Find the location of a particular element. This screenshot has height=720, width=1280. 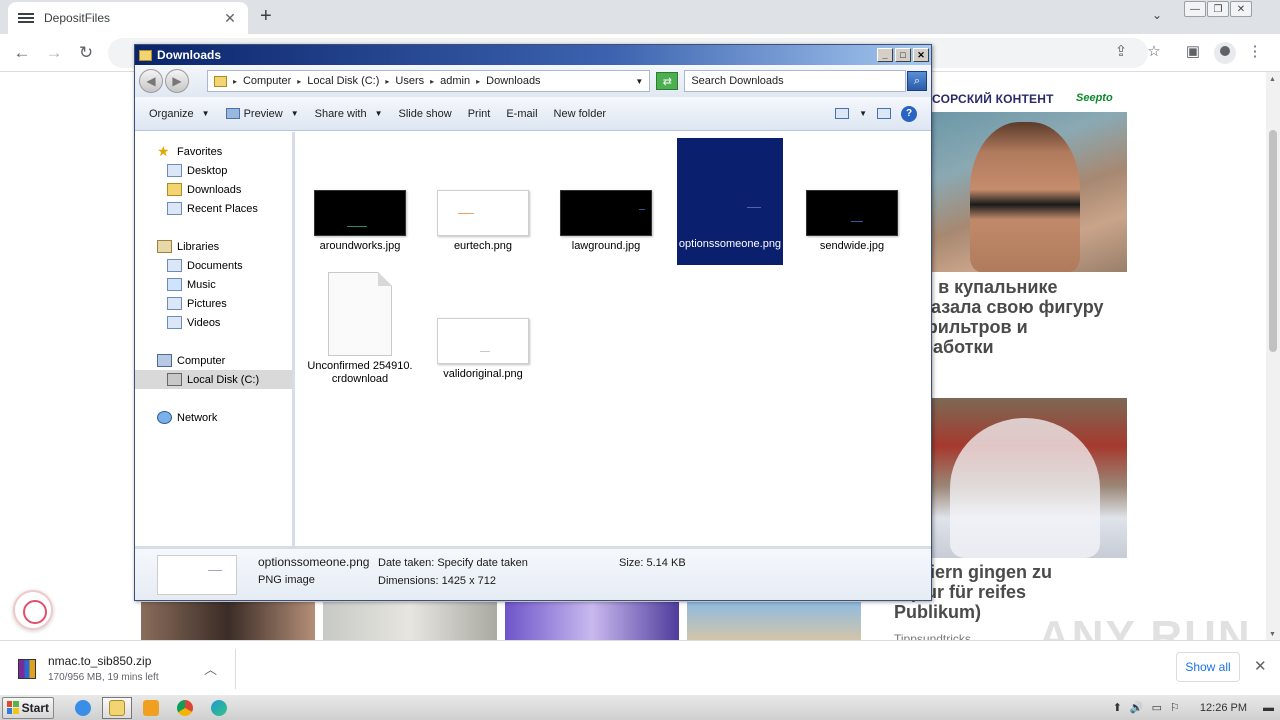

desktop-icon is located at coordinates (174, 170).